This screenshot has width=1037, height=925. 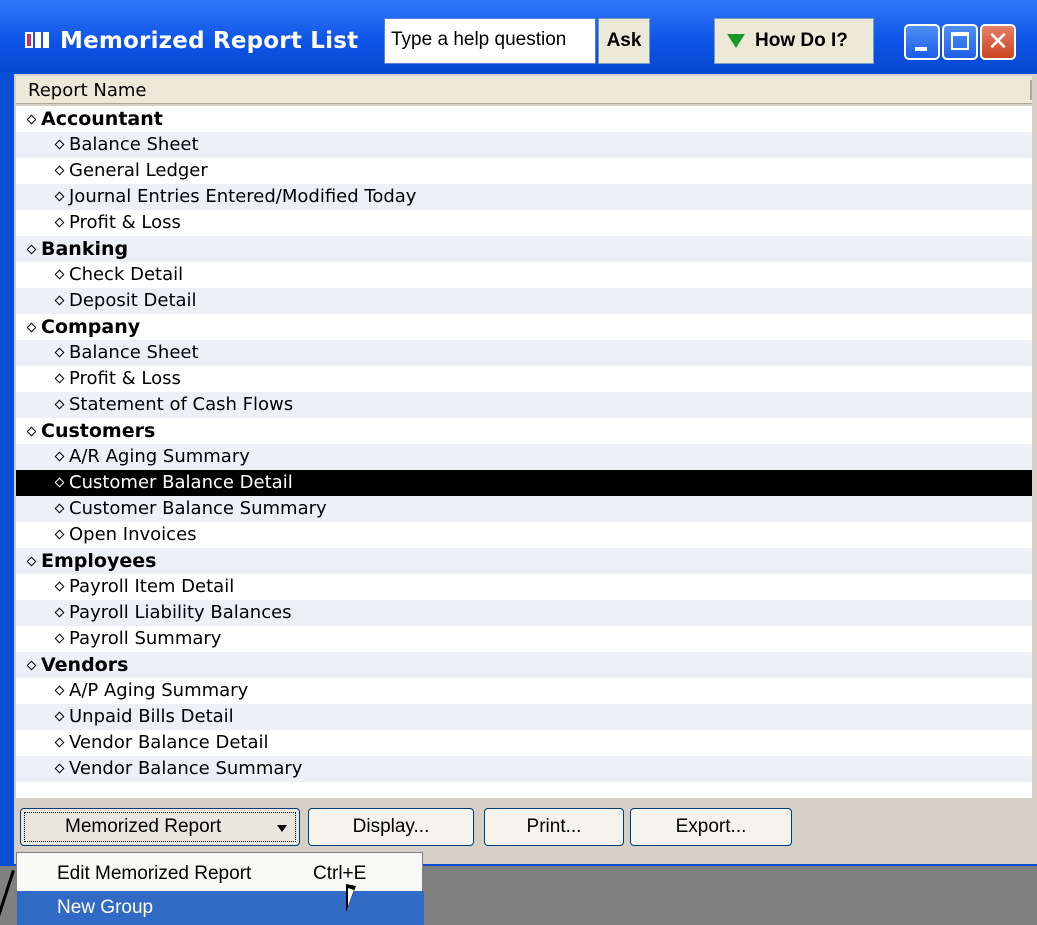 I want to click on report-row: Payroll Item Detail, so click(x=524, y=587).